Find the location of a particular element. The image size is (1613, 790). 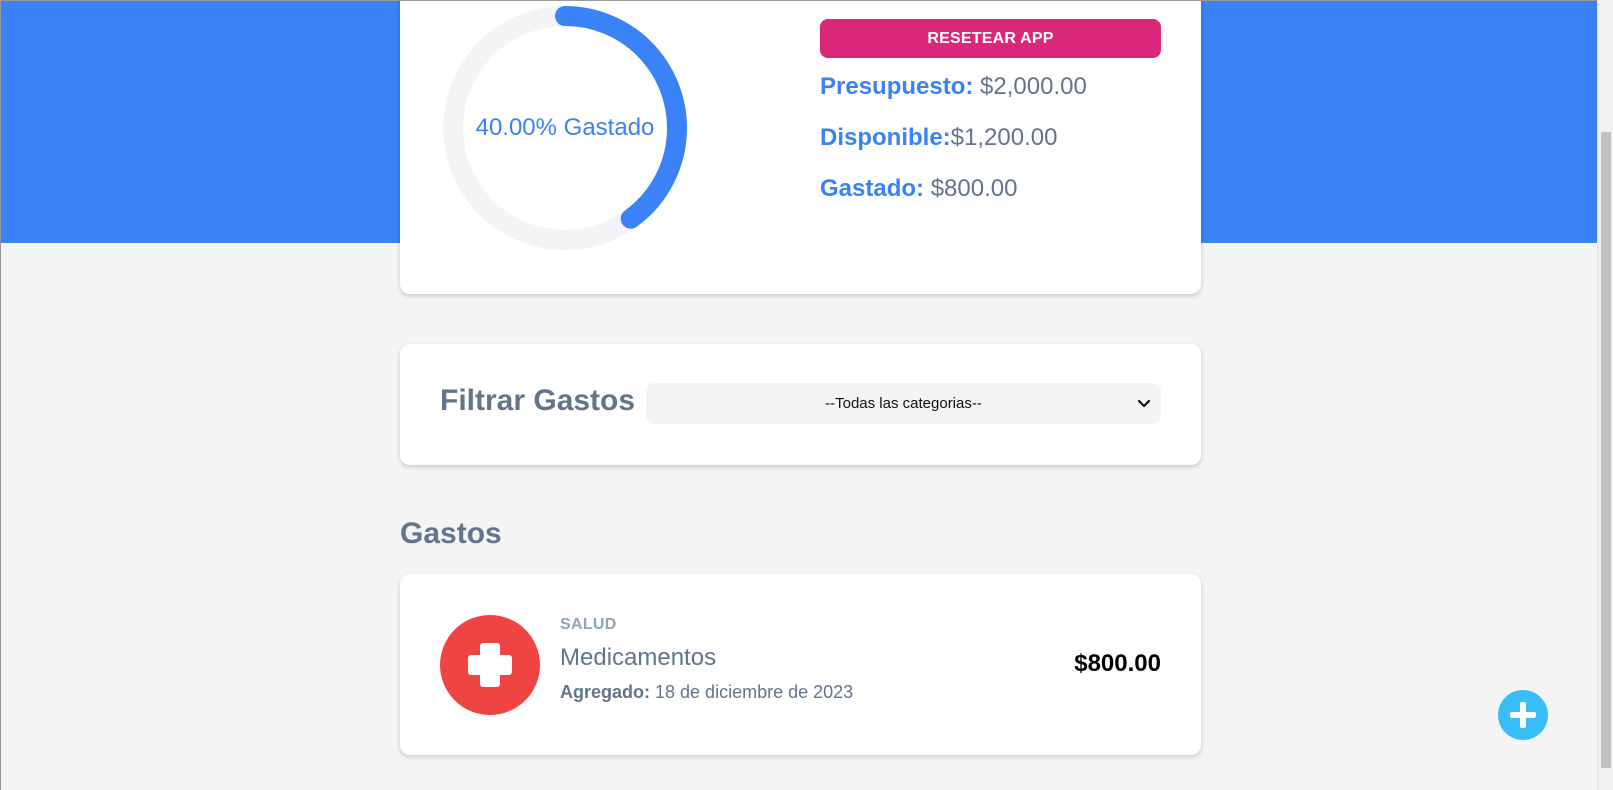

expense-name: Medicamentos is located at coordinates (638, 657).